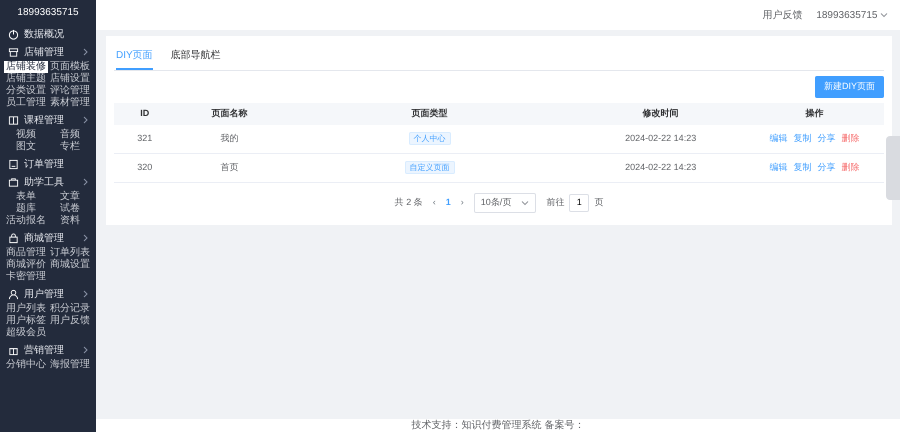 The height and width of the screenshot is (432, 900). What do you see at coordinates (782, 15) in the screenshot?
I see `feedback-link: 用户反馈` at bounding box center [782, 15].